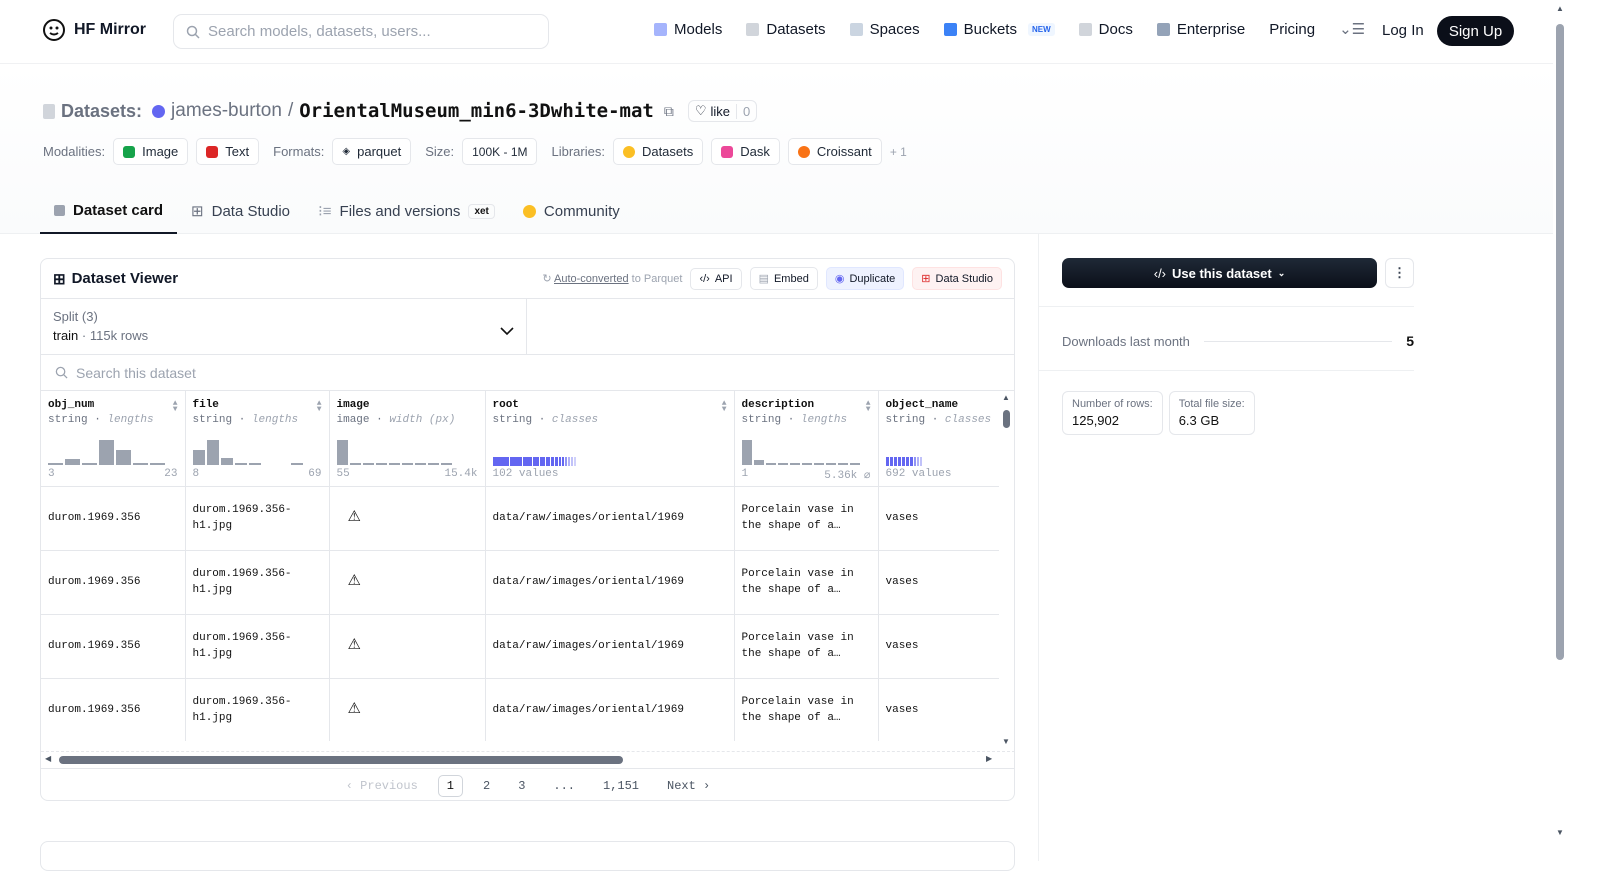  I want to click on use-dataset-label: Use this dataset, so click(1222, 273).